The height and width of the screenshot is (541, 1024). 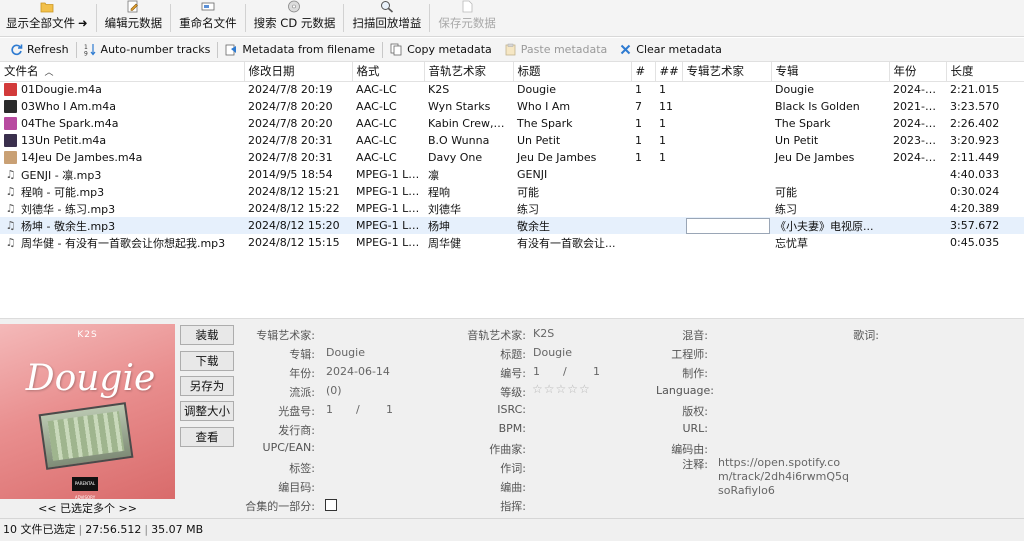 I want to click on track-number-label: 编号:, so click(x=513, y=373).